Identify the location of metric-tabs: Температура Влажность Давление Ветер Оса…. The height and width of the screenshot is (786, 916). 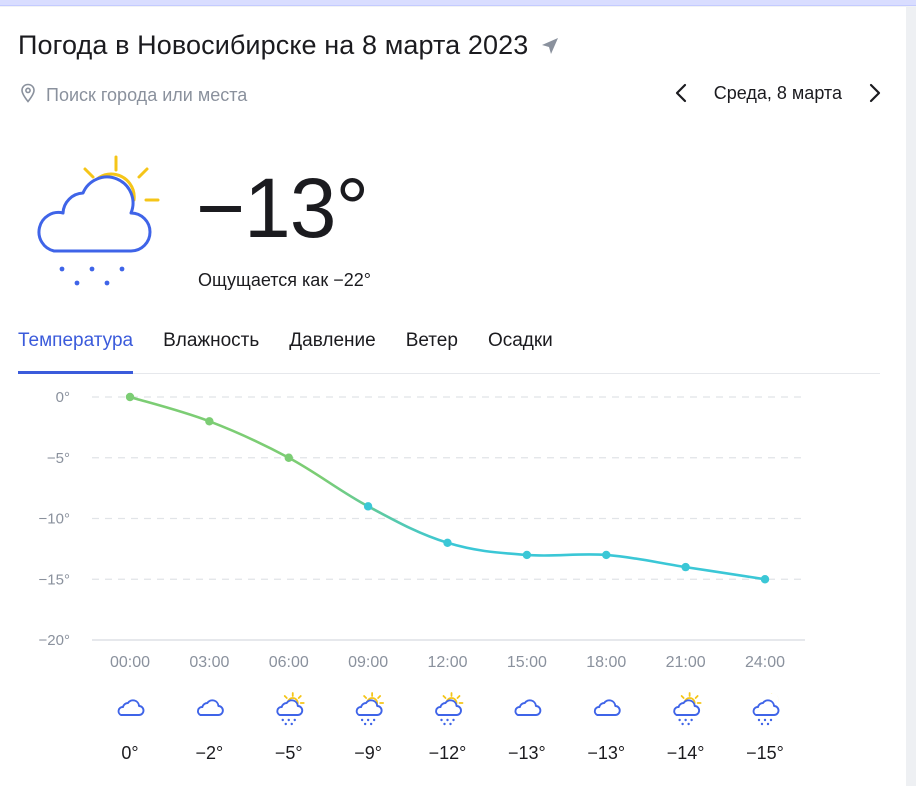
(449, 350).